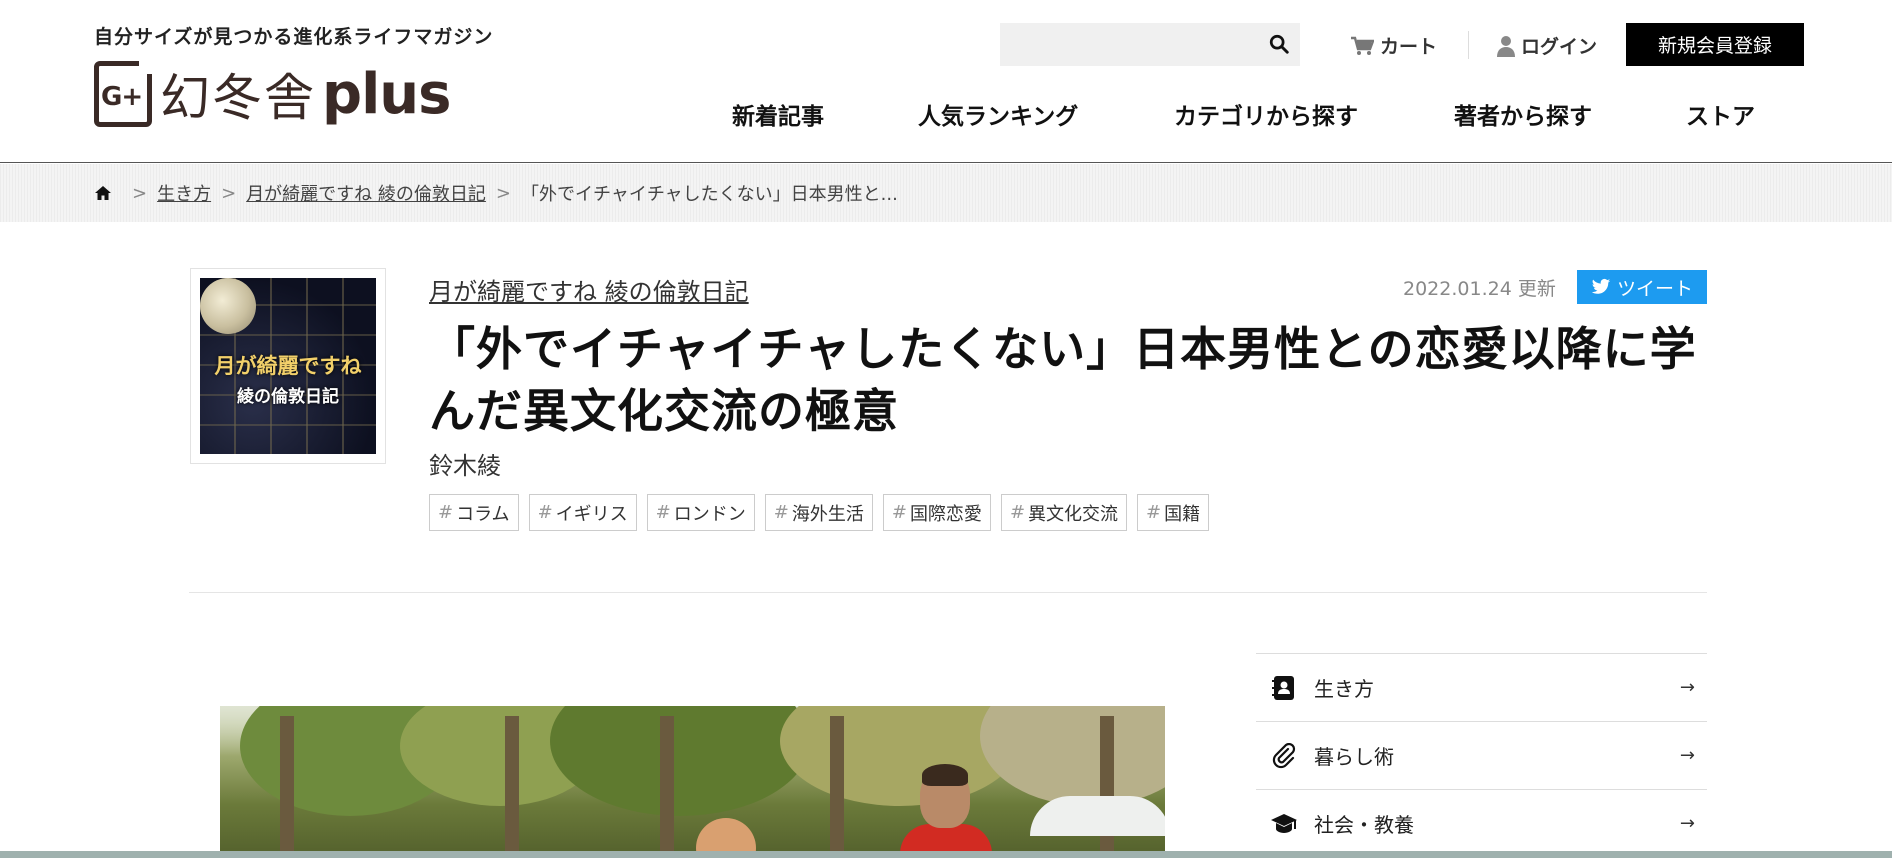  What do you see at coordinates (1468, 45) in the screenshot?
I see `header-divider` at bounding box center [1468, 45].